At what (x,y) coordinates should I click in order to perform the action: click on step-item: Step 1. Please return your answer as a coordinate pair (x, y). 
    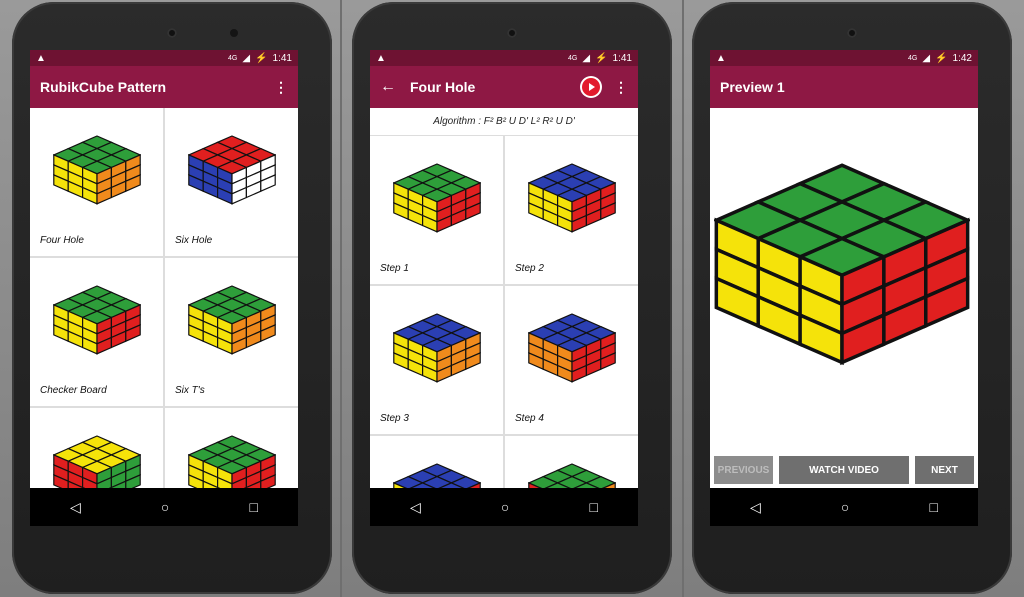
    Looking at the image, I should click on (436, 210).